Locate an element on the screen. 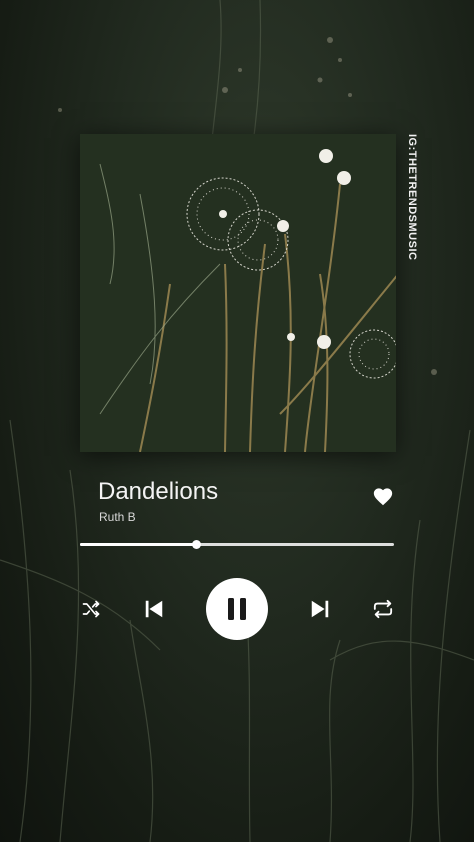  like-button is located at coordinates (383, 497).